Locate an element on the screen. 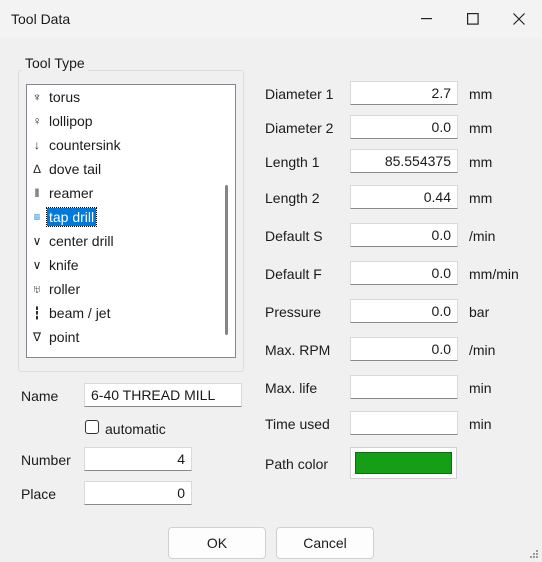 The image size is (542, 562). dovetail-tool-icon: ∆ is located at coordinates (37, 169).